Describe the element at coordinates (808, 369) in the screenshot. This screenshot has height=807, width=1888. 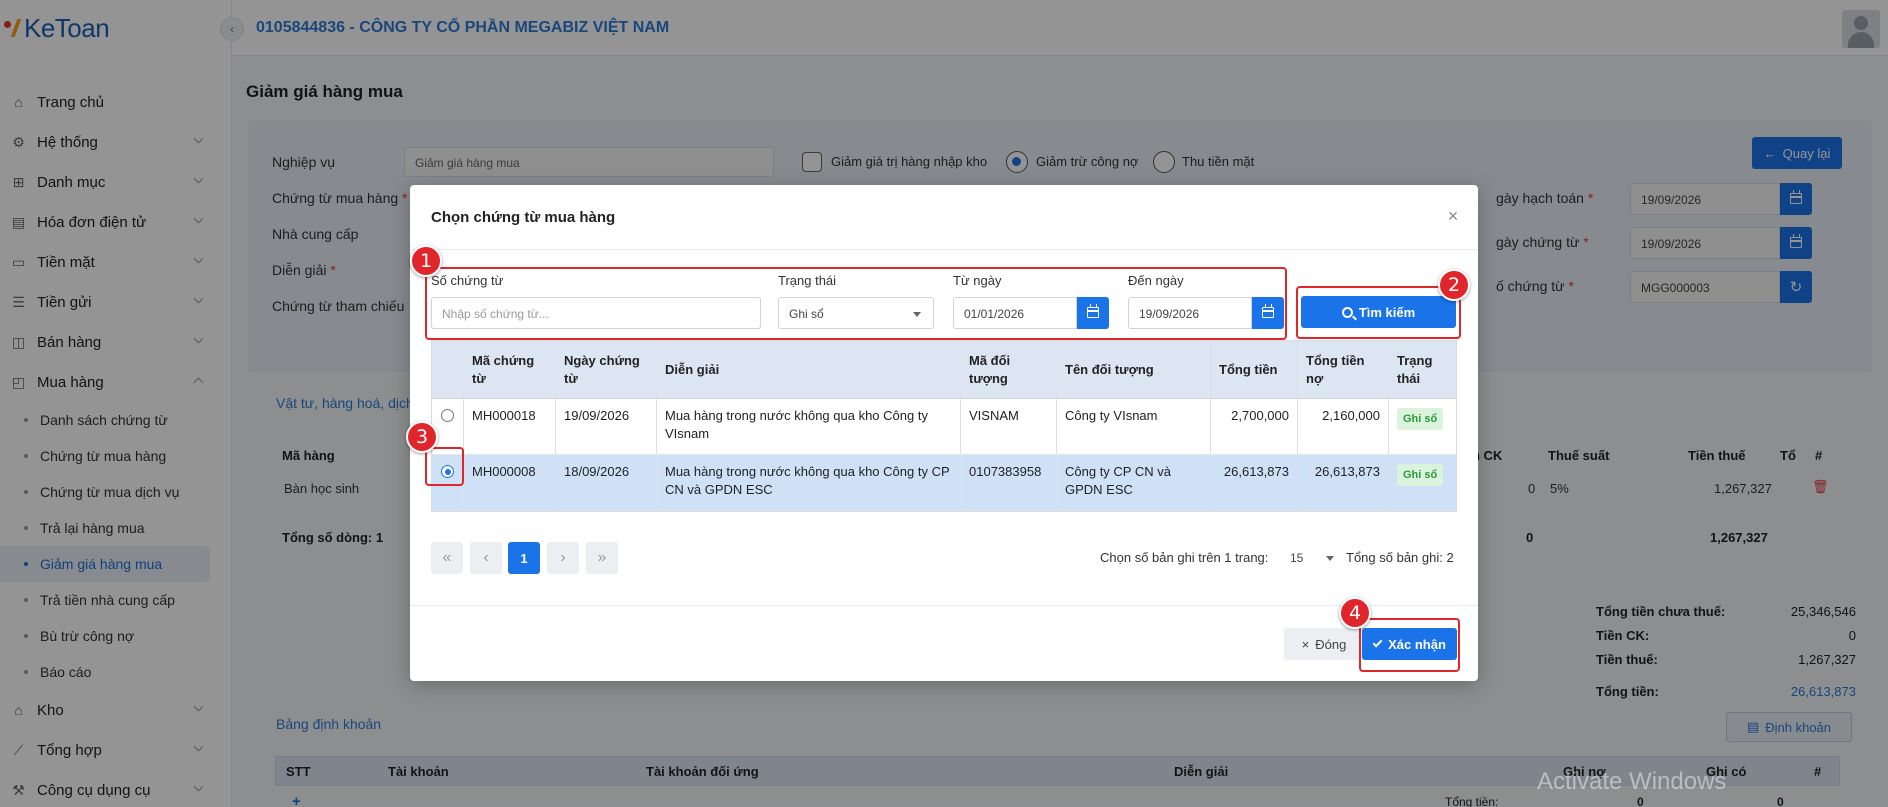
I see `col-description: Diễn giải` at that location.